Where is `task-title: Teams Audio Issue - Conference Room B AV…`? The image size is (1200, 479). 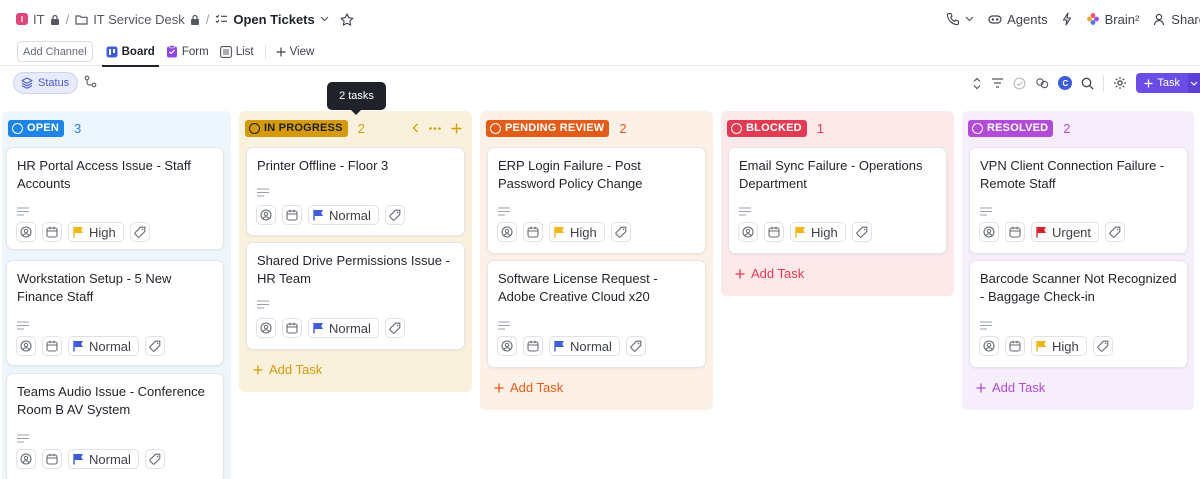
task-title: Teams Audio Issue - Conference Room B AV… is located at coordinates (111, 400).